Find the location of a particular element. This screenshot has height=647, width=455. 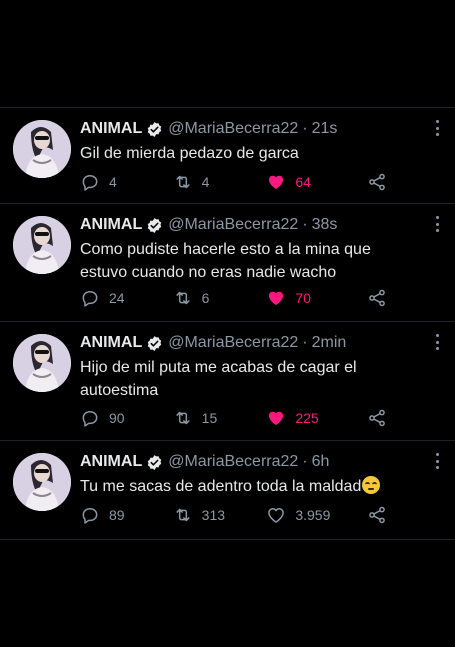

tweet-header: ANIMAL @MariaBecerra22 · 2min is located at coordinates (261, 343).